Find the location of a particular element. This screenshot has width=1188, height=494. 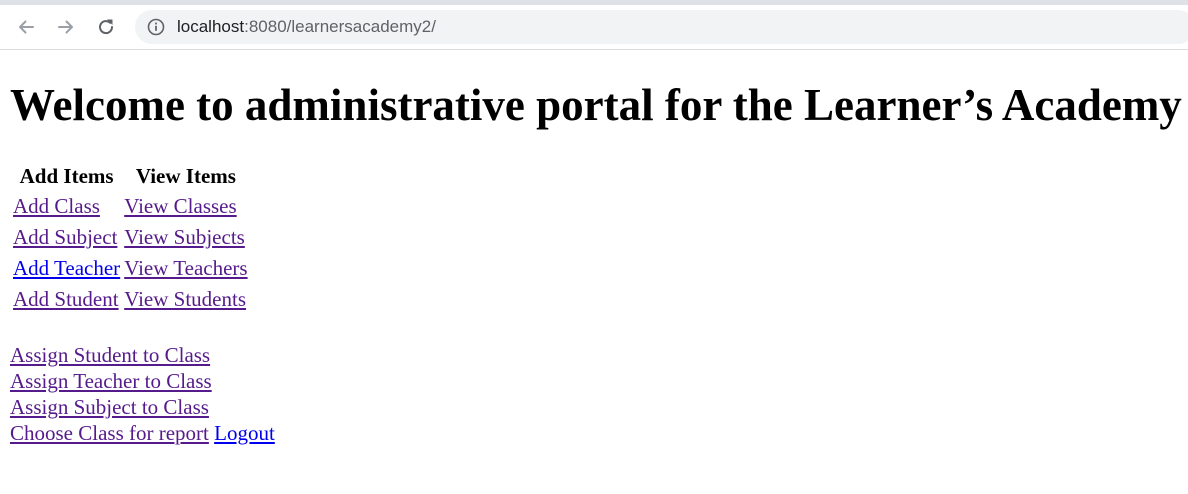

forward-button is located at coordinates (66, 27).